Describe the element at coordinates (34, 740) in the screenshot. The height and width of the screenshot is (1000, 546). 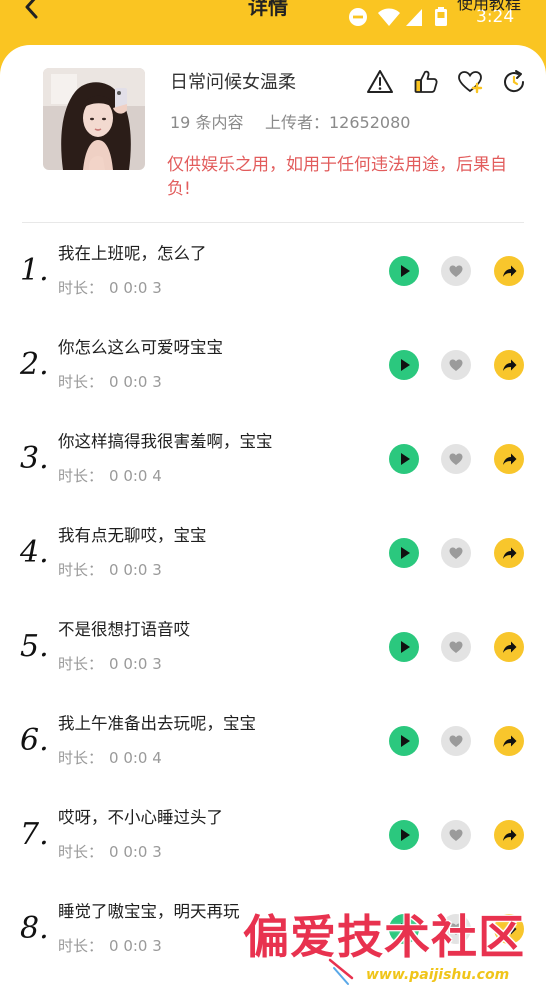
I see `item-index: 6.` at that location.